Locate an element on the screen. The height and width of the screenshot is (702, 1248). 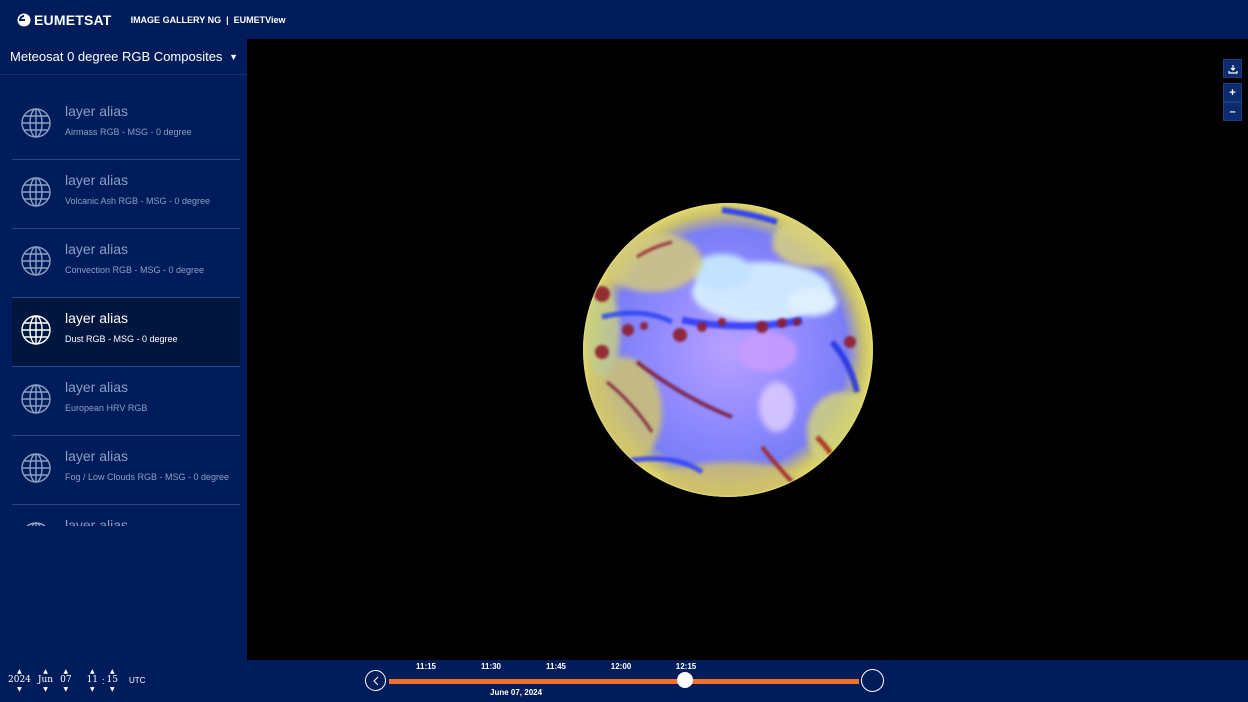
year-spinner: ▲ 2024 ▼ is located at coordinates (19, 680).